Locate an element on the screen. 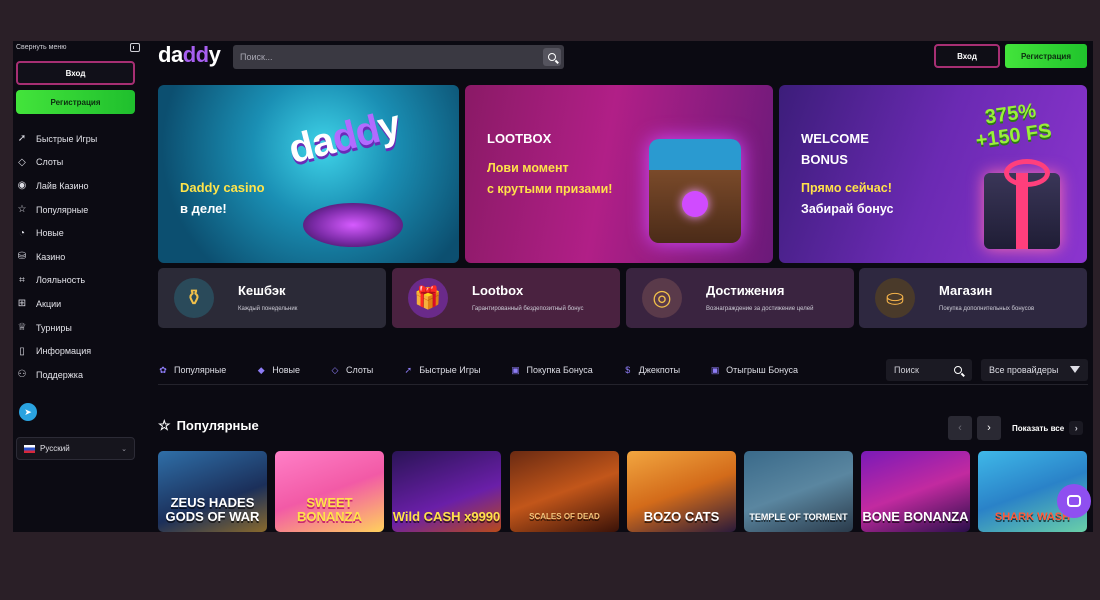  banner-text: Daddy casino в деле! is located at coordinates (222, 198).